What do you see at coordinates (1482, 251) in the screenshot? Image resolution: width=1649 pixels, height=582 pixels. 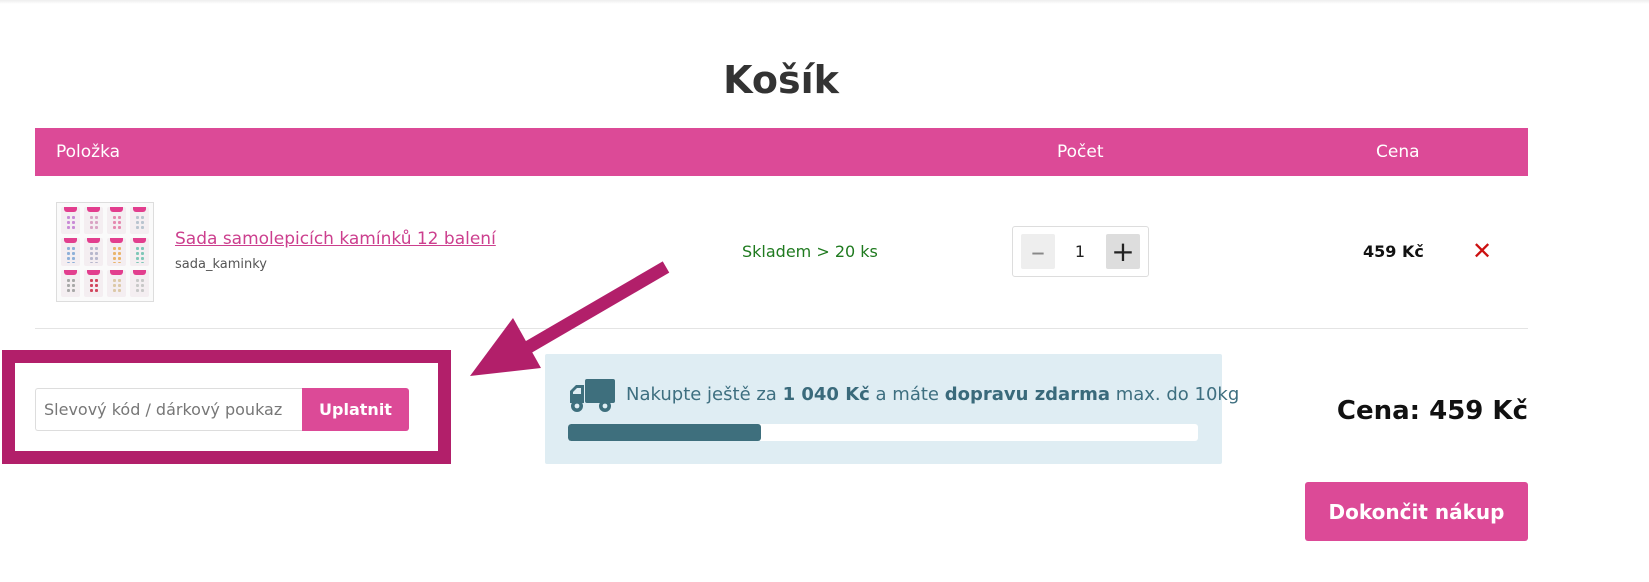 I see `close-icon: ✕` at bounding box center [1482, 251].